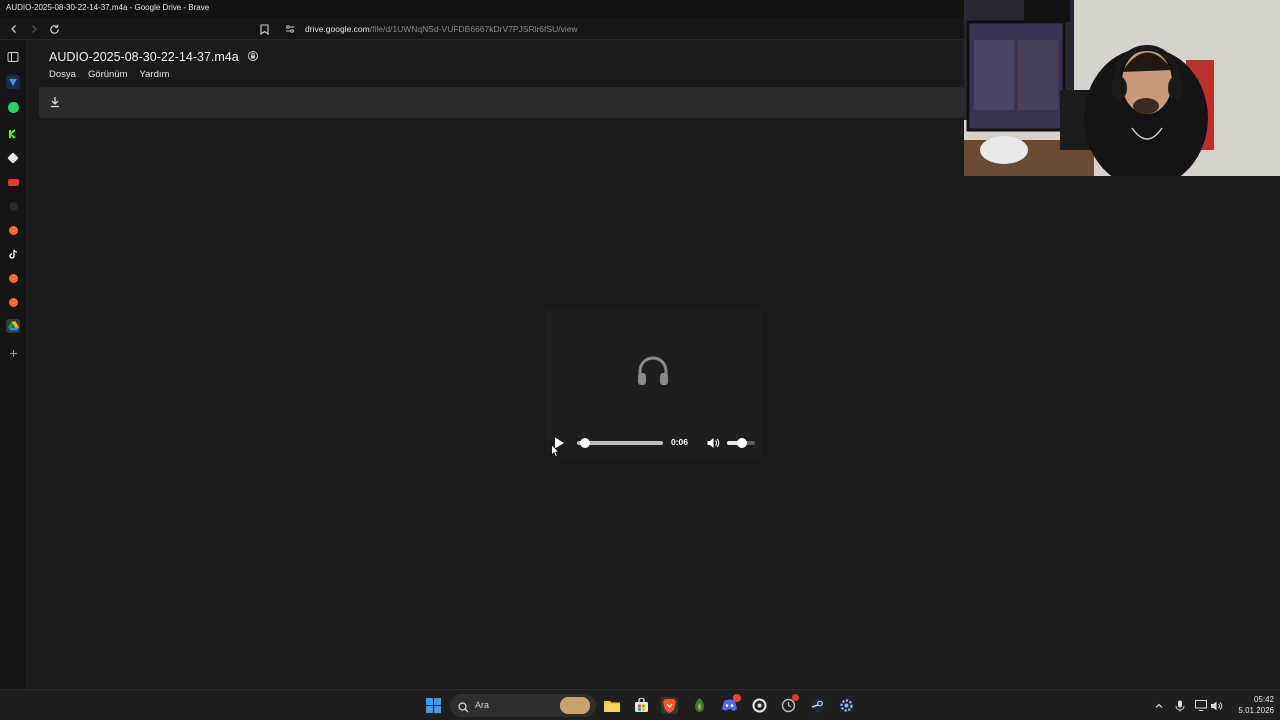  What do you see at coordinates (699, 705) in the screenshot?
I see `app-icon-flame` at bounding box center [699, 705].